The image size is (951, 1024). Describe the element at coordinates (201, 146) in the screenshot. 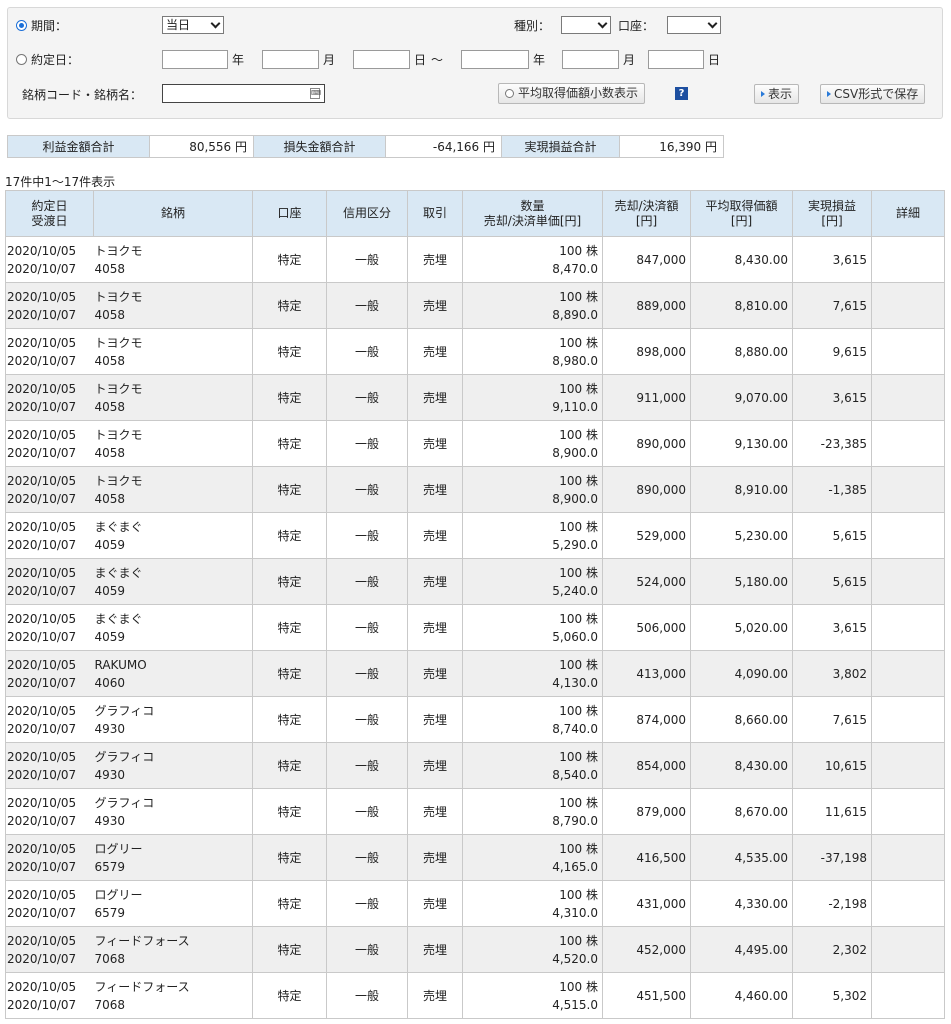

I see `profit-total-value: 80,556 円` at that location.